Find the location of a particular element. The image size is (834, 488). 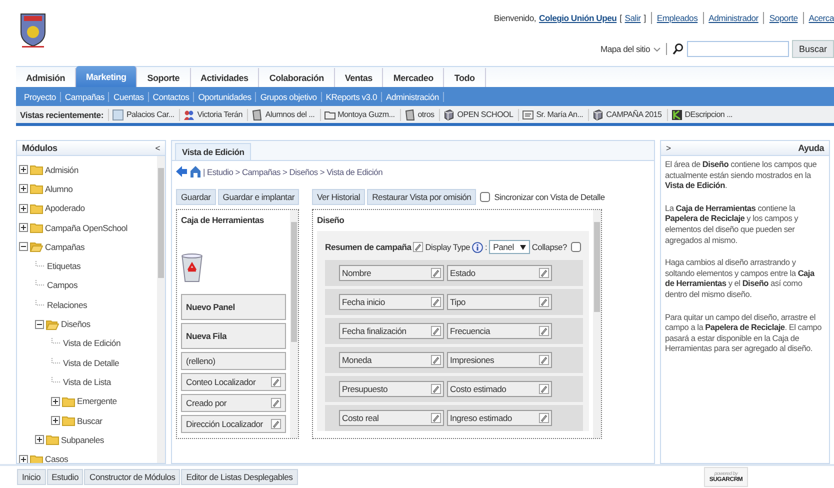

header-link: Acerca is located at coordinates (821, 18).